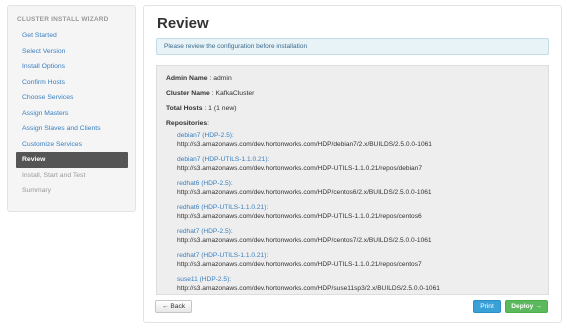  What do you see at coordinates (173, 306) in the screenshot?
I see `back-button: ← Back` at bounding box center [173, 306].